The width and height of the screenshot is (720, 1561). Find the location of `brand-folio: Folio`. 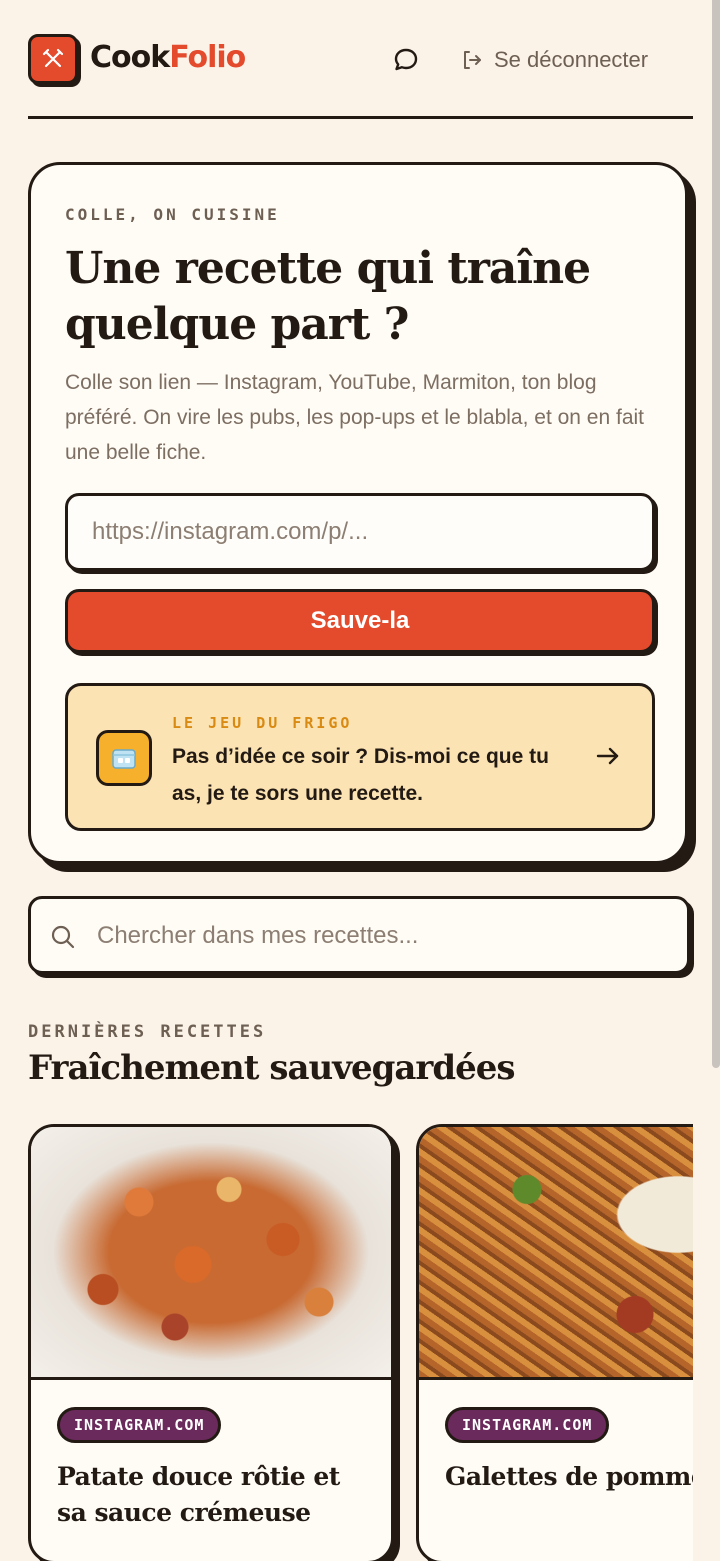

brand-folio: Folio is located at coordinates (207, 57).